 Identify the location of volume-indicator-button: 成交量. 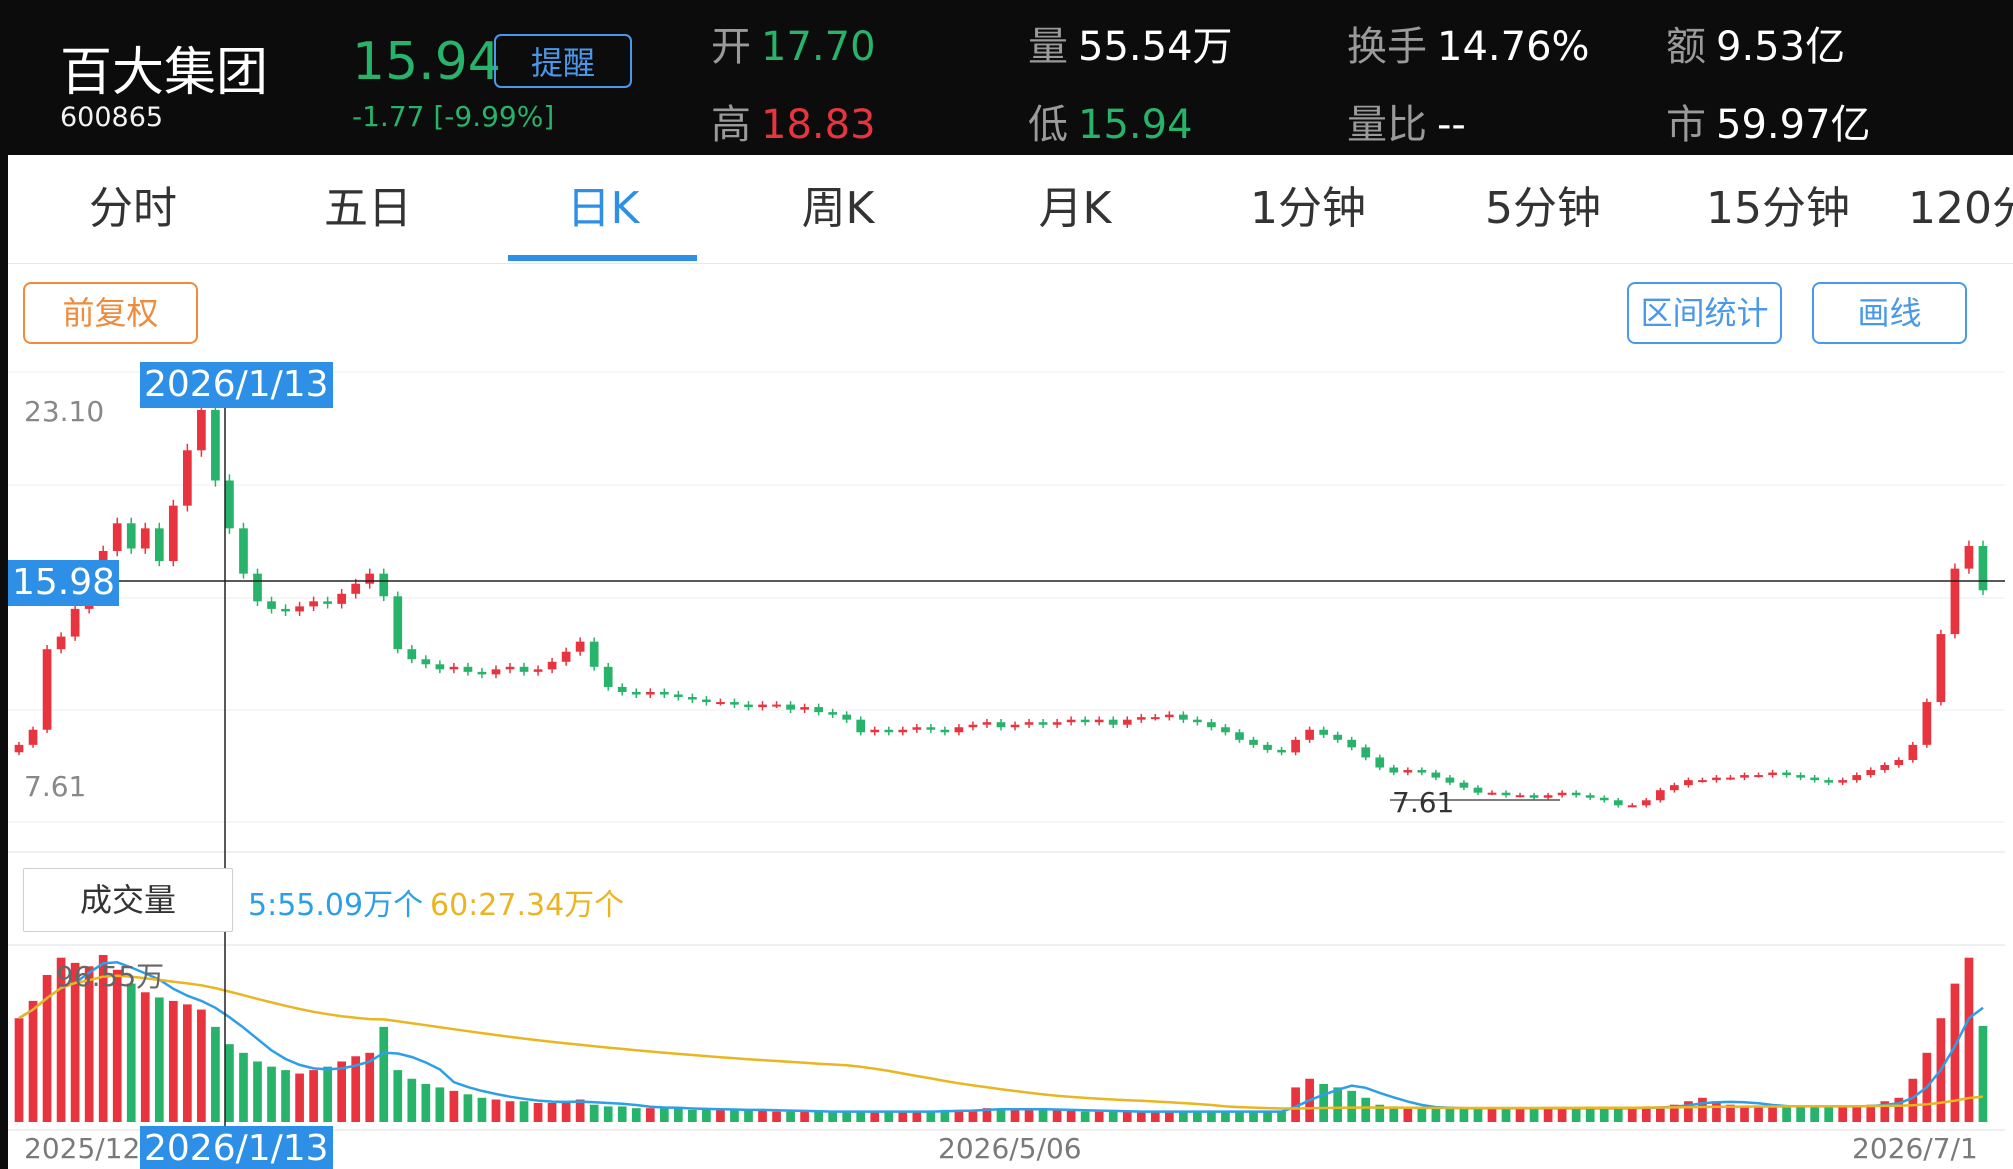
(128, 900).